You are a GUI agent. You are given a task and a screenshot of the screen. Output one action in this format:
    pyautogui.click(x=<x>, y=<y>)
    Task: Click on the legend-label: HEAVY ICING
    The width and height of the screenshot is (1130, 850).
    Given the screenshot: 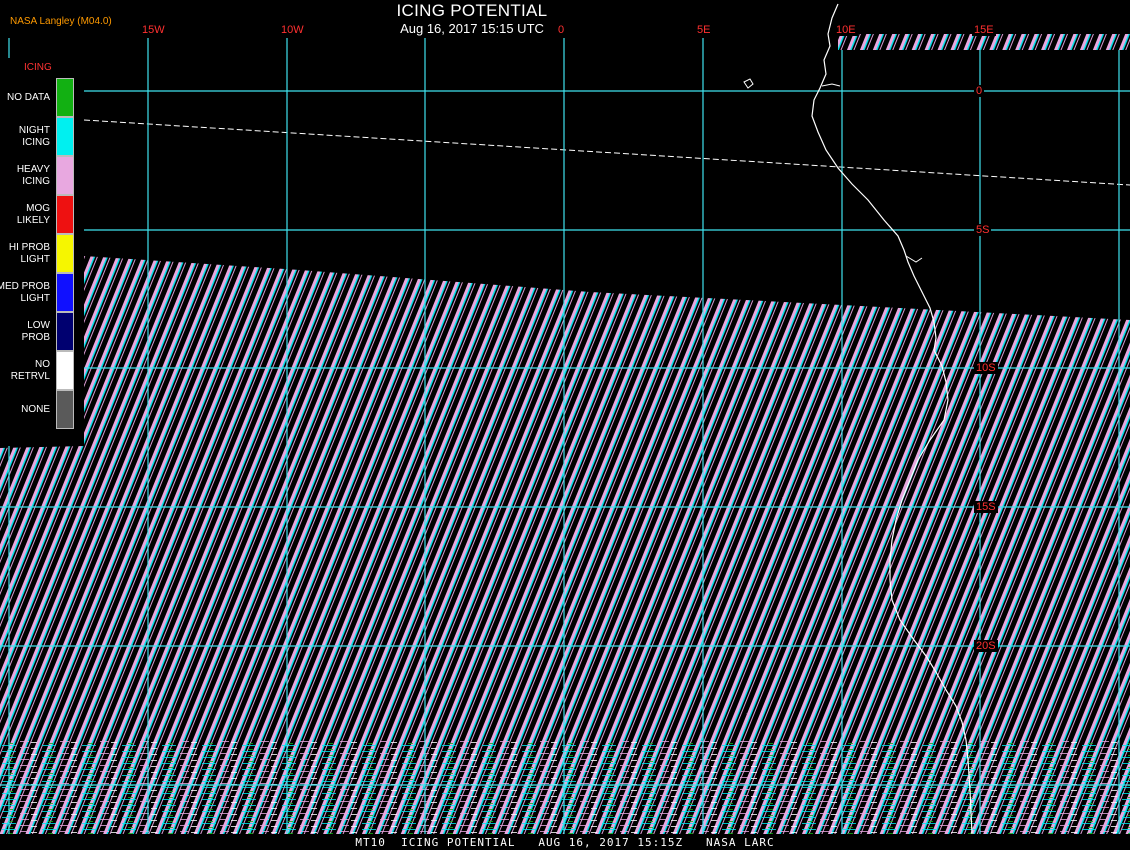 What is the action you would take?
    pyautogui.click(x=33, y=175)
    